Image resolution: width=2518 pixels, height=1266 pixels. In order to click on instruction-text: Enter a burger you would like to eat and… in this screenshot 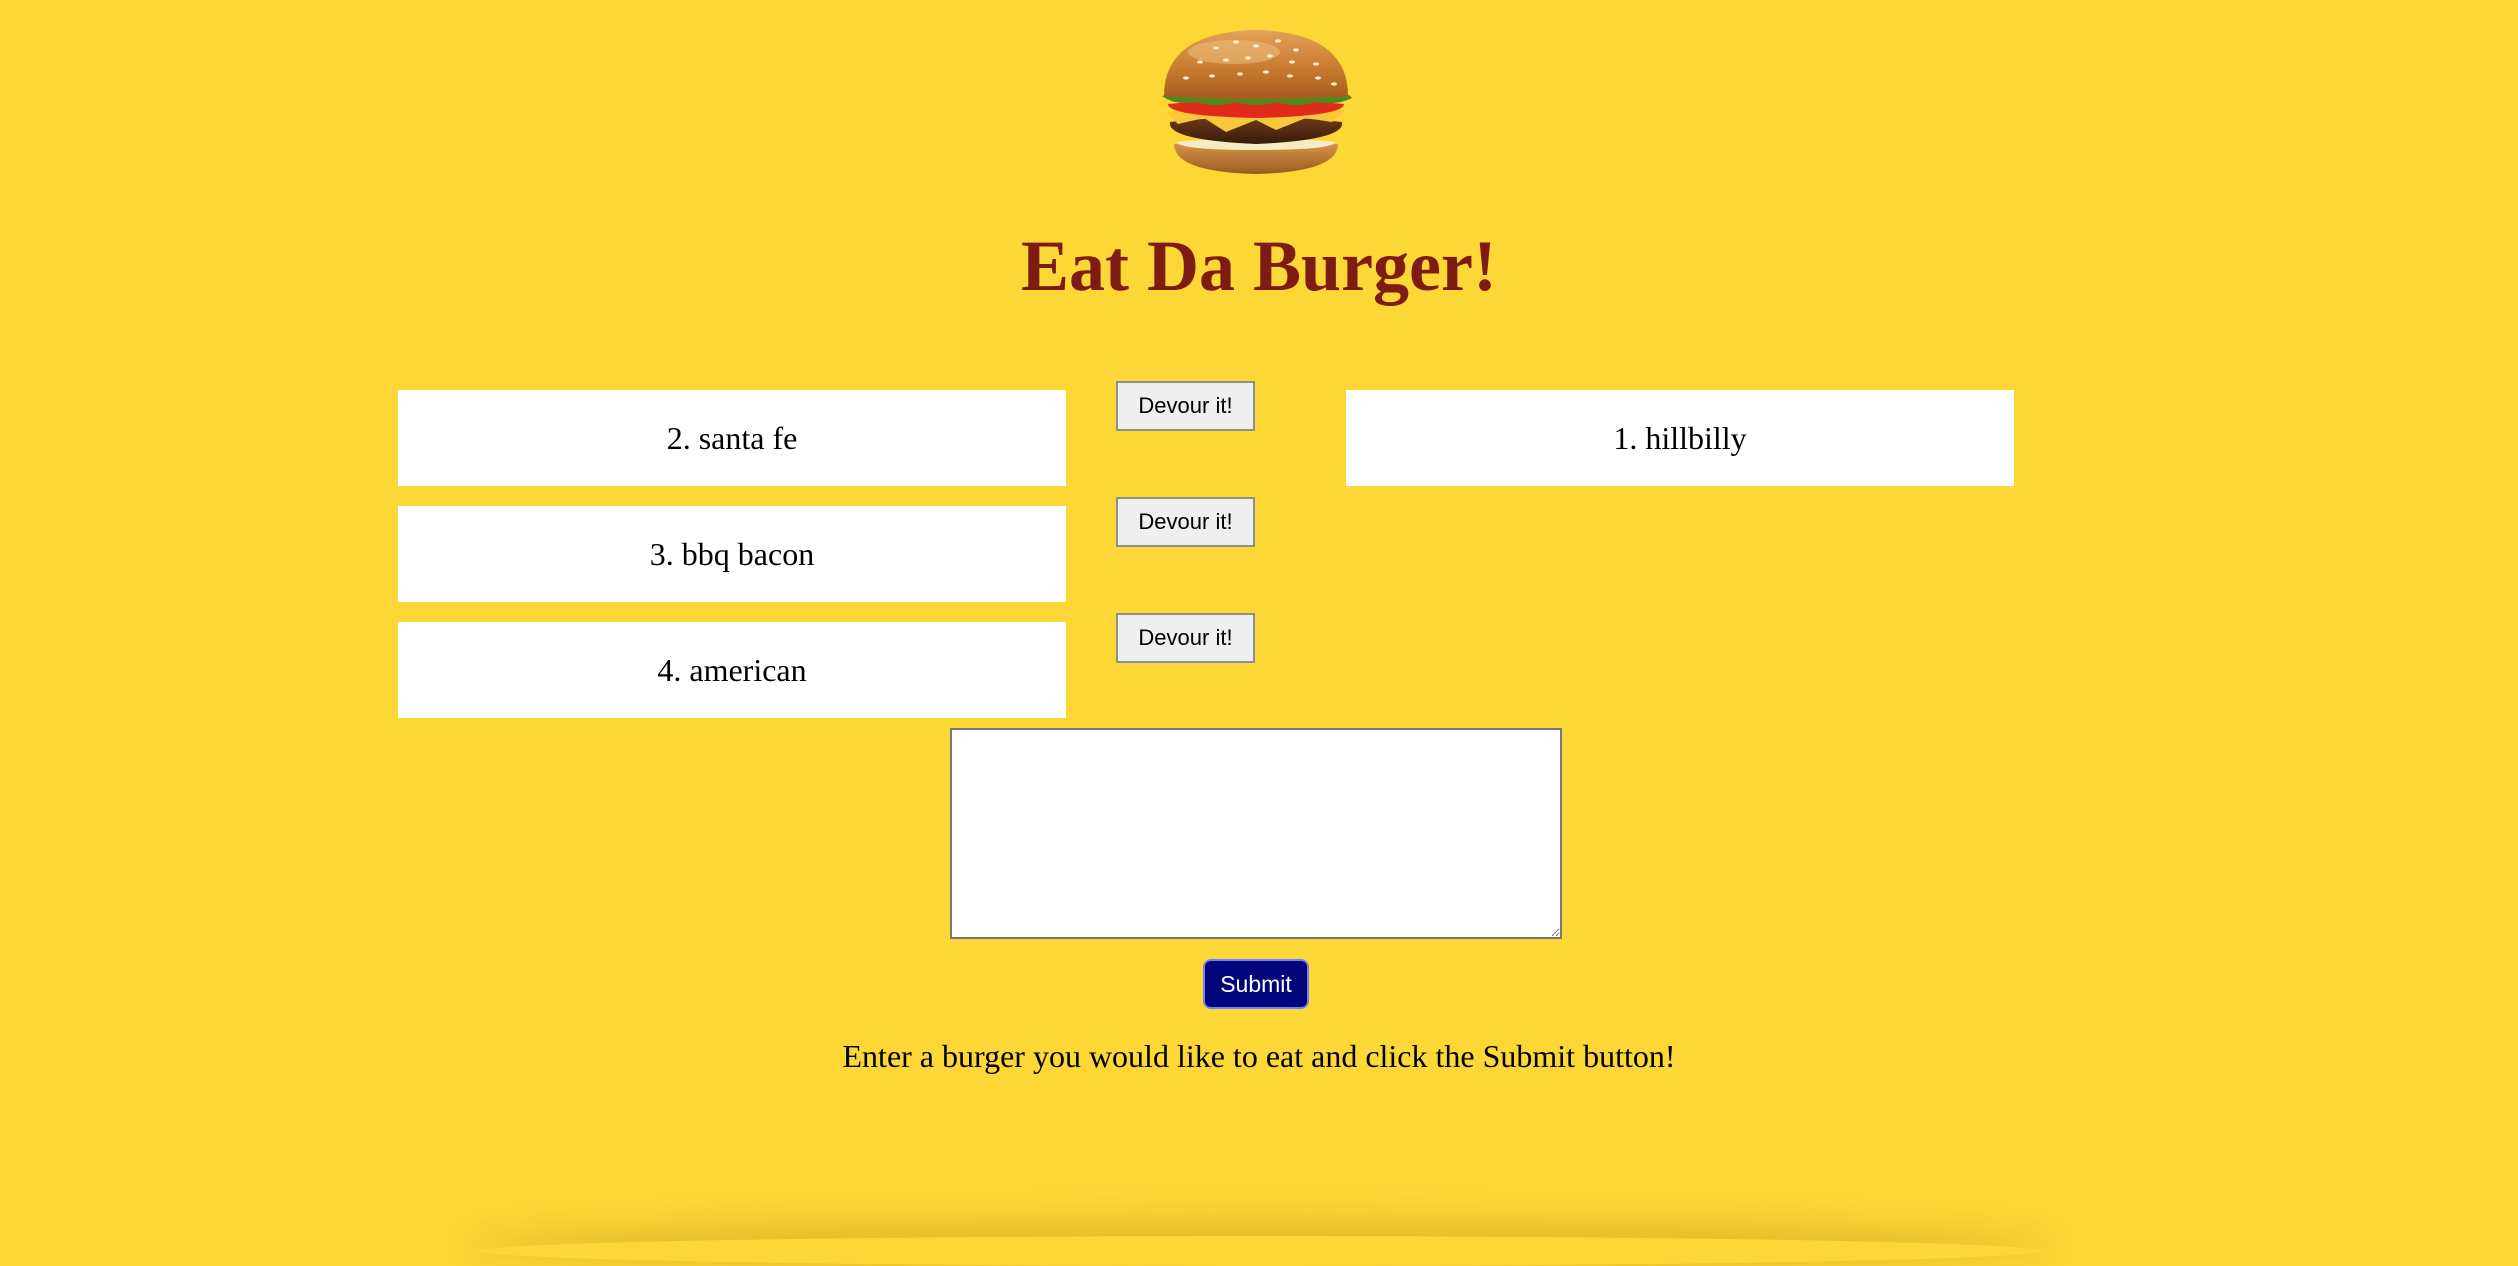, I will do `click(1259, 1056)`.